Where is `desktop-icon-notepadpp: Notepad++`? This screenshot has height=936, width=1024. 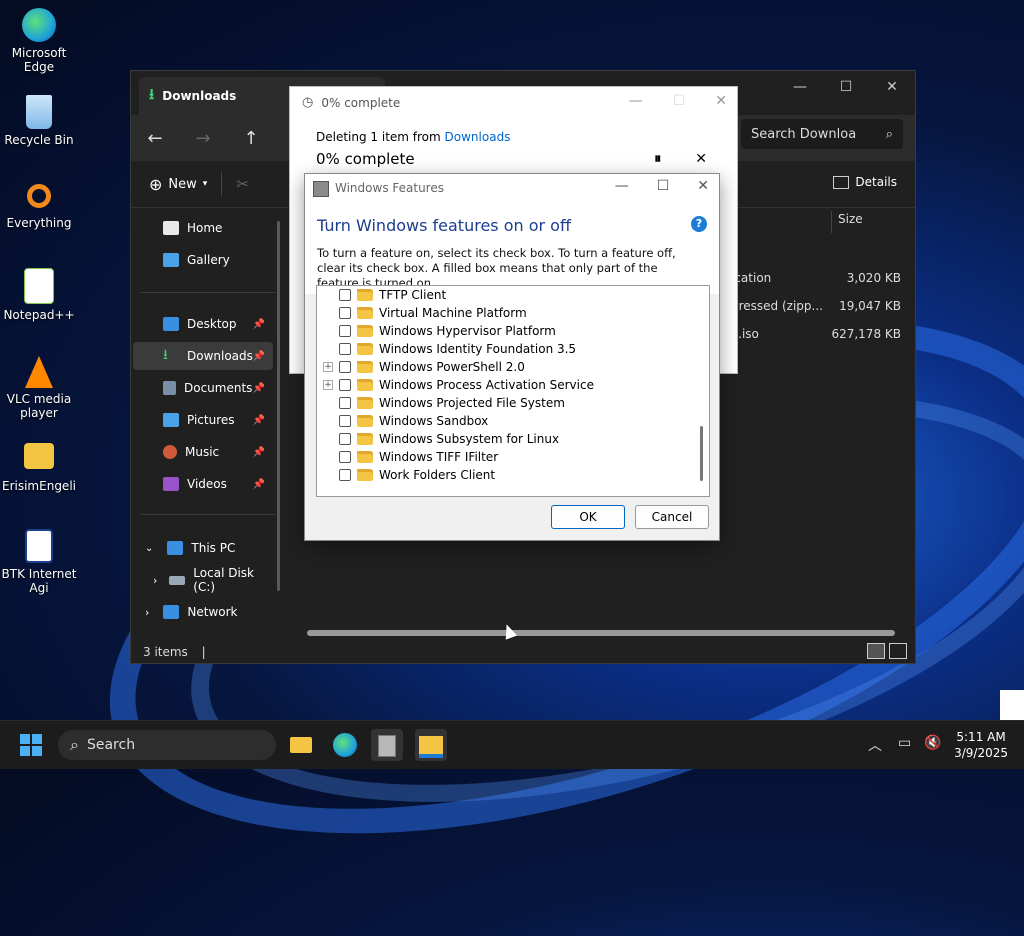
desktop-icon-notepadpp: Notepad++ is located at coordinates (39, 295).